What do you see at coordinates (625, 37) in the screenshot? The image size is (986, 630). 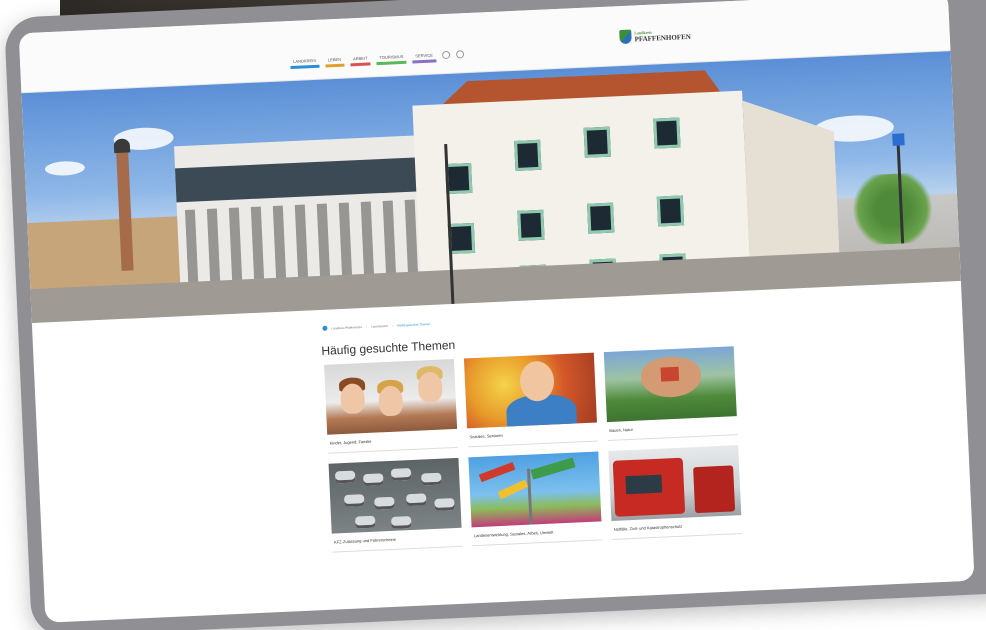 I see `coat-of-arms-icon` at bounding box center [625, 37].